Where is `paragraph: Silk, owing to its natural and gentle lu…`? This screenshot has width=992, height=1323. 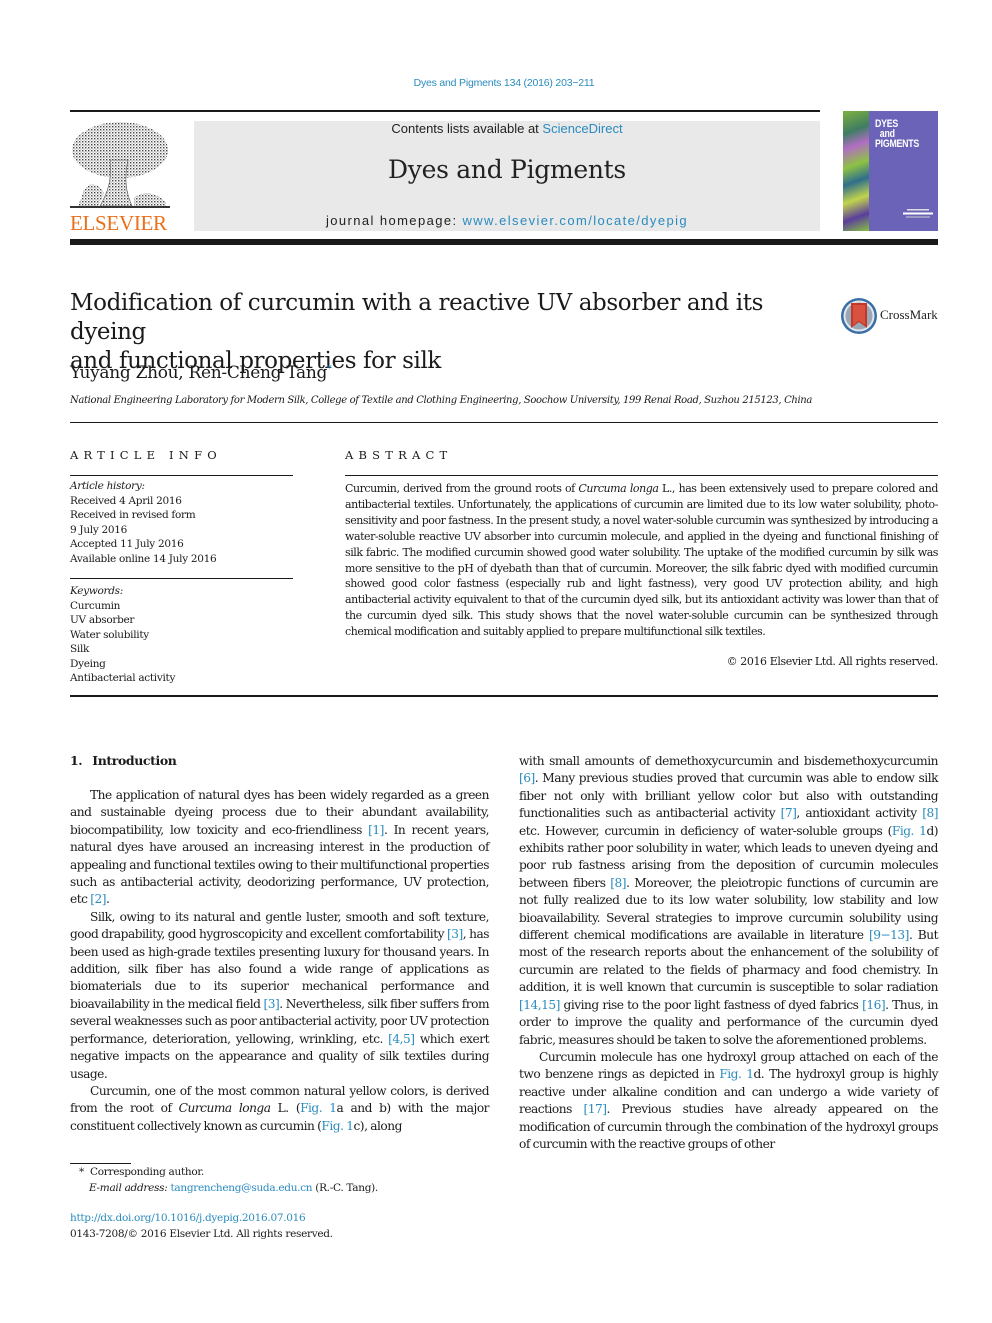 paragraph: Silk, owing to its natural and gentle lu… is located at coordinates (280, 996).